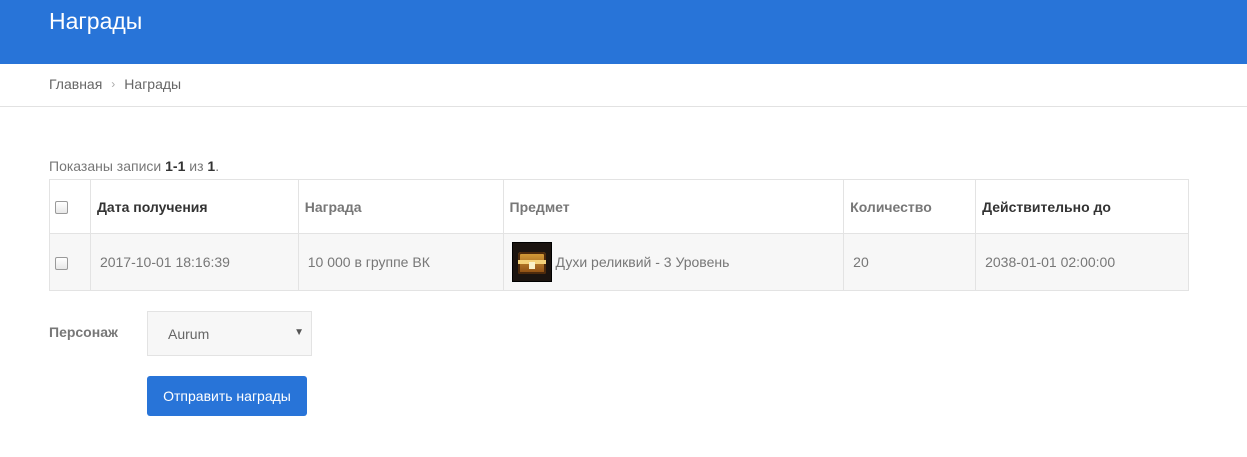 This screenshot has width=1247, height=457. I want to click on breadcrumb-current: Награды, so click(153, 84).